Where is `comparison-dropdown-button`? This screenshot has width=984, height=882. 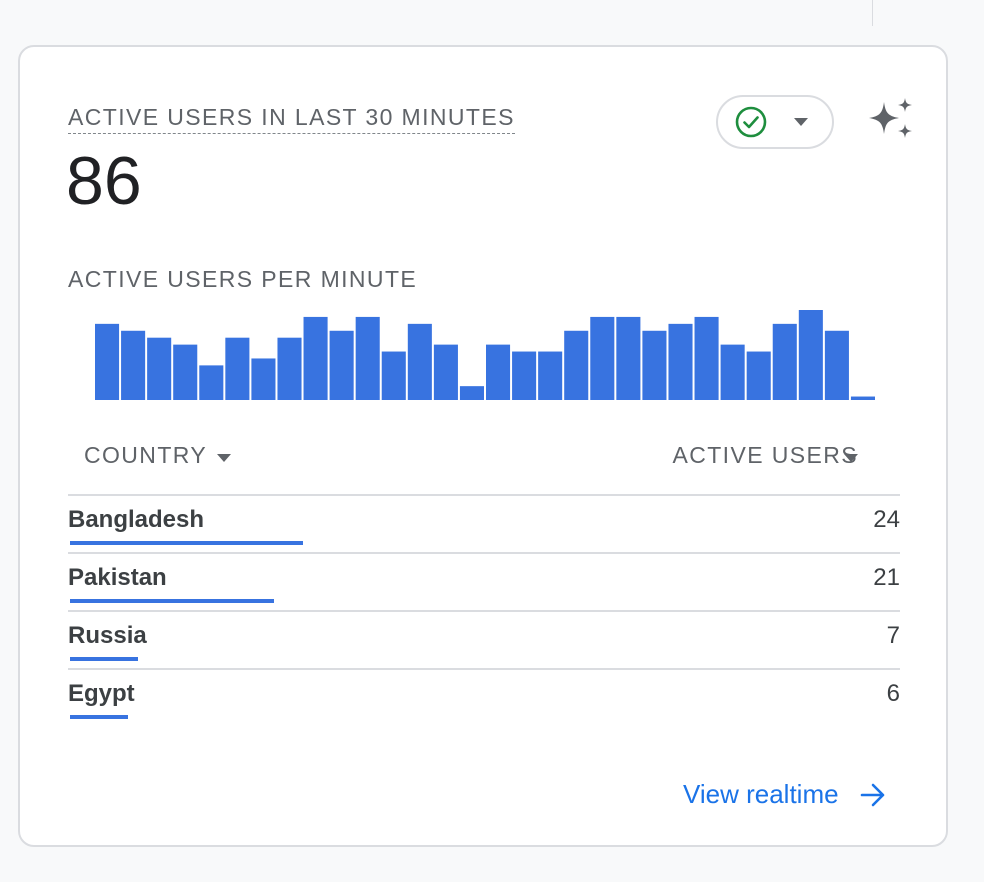 comparison-dropdown-button is located at coordinates (775, 122).